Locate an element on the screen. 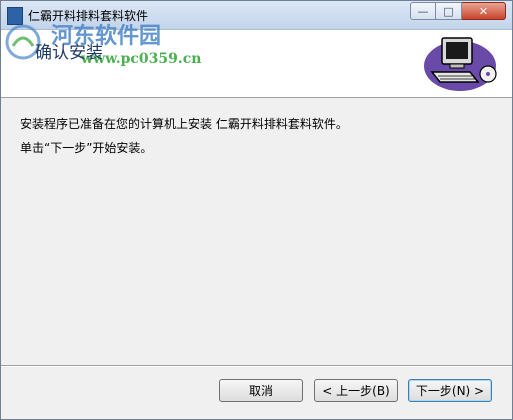 This screenshot has width=513, height=420. close-button: ✕ is located at coordinates (484, 11).